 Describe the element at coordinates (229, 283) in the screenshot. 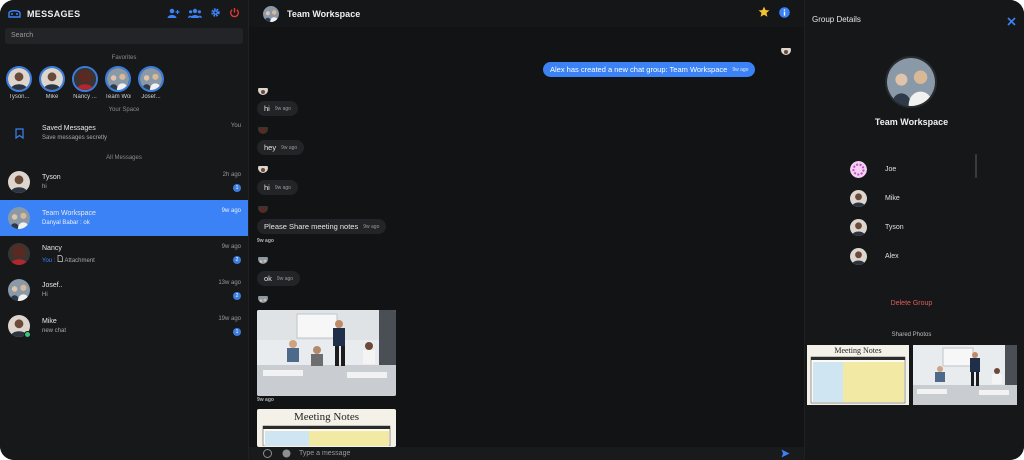

I see `conversation-time: 13w ago` at that location.